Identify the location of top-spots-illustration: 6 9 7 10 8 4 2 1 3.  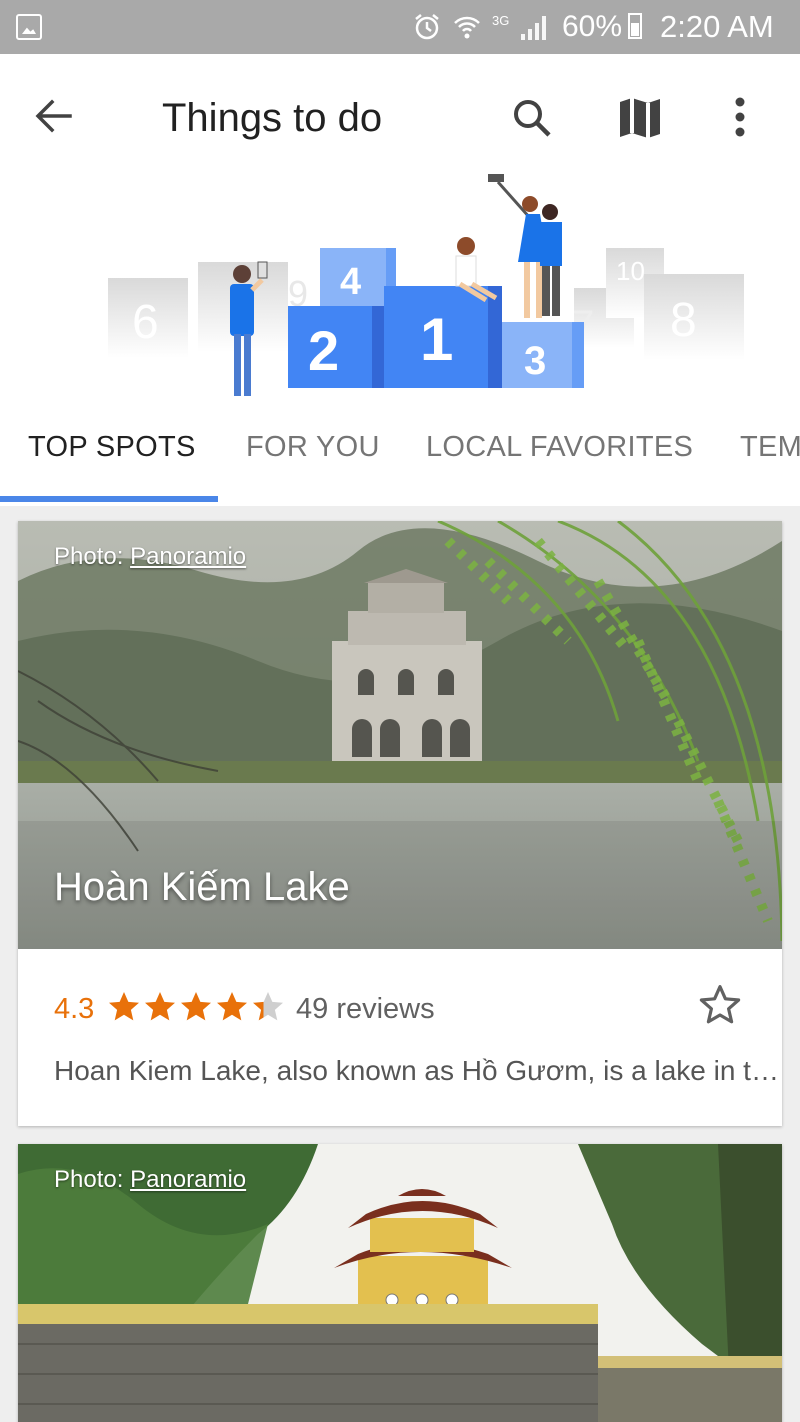
(426, 285).